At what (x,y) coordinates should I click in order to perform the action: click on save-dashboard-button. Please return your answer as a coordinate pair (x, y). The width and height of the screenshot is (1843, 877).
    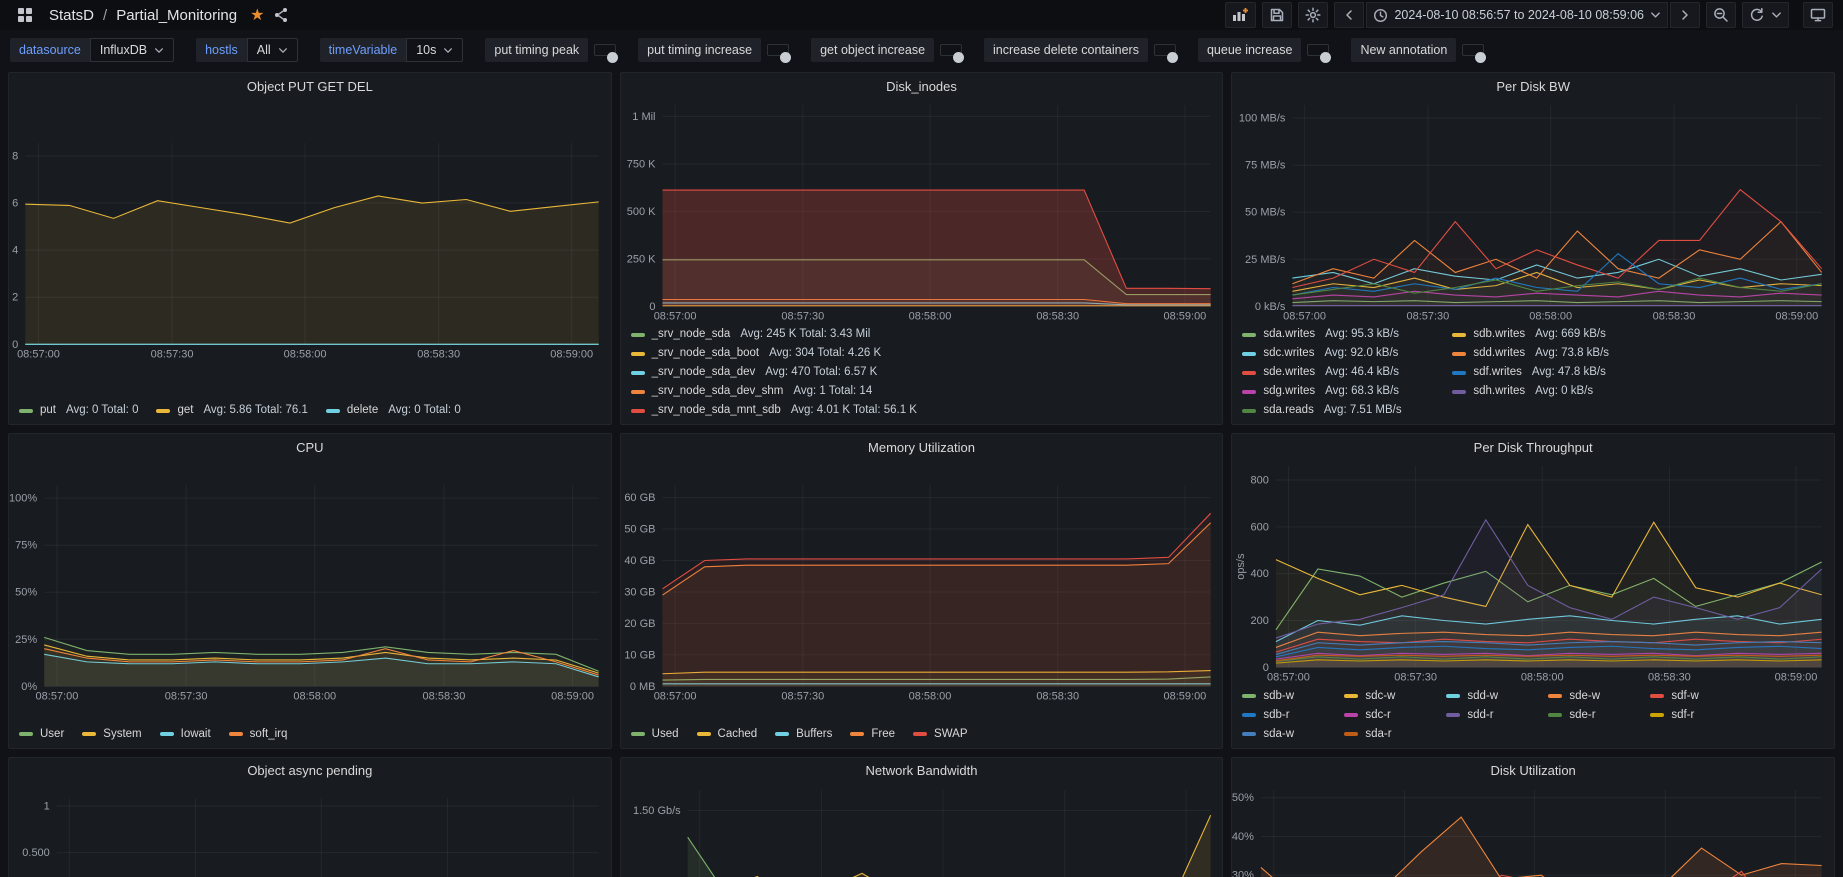
    Looking at the image, I should click on (1277, 15).